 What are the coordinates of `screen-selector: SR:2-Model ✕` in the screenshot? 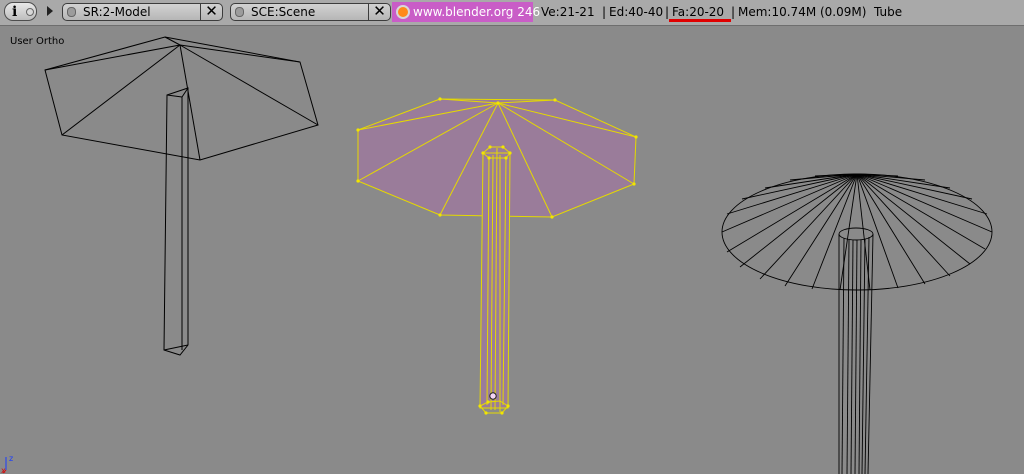 It's located at (142, 12).